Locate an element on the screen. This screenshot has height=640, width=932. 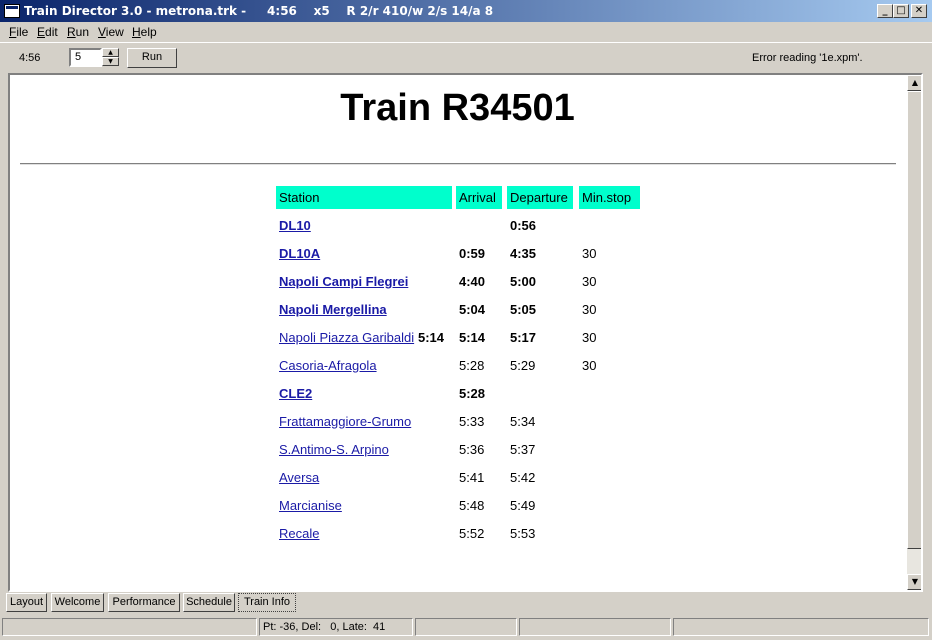
speed-input: 5 is located at coordinates (85, 57).